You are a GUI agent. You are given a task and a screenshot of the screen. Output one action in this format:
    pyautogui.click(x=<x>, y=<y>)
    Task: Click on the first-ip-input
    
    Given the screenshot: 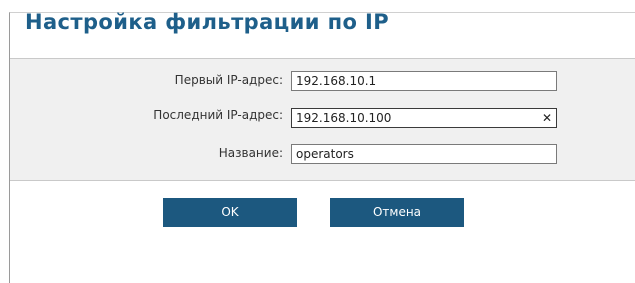 What is the action you would take?
    pyautogui.click(x=424, y=81)
    